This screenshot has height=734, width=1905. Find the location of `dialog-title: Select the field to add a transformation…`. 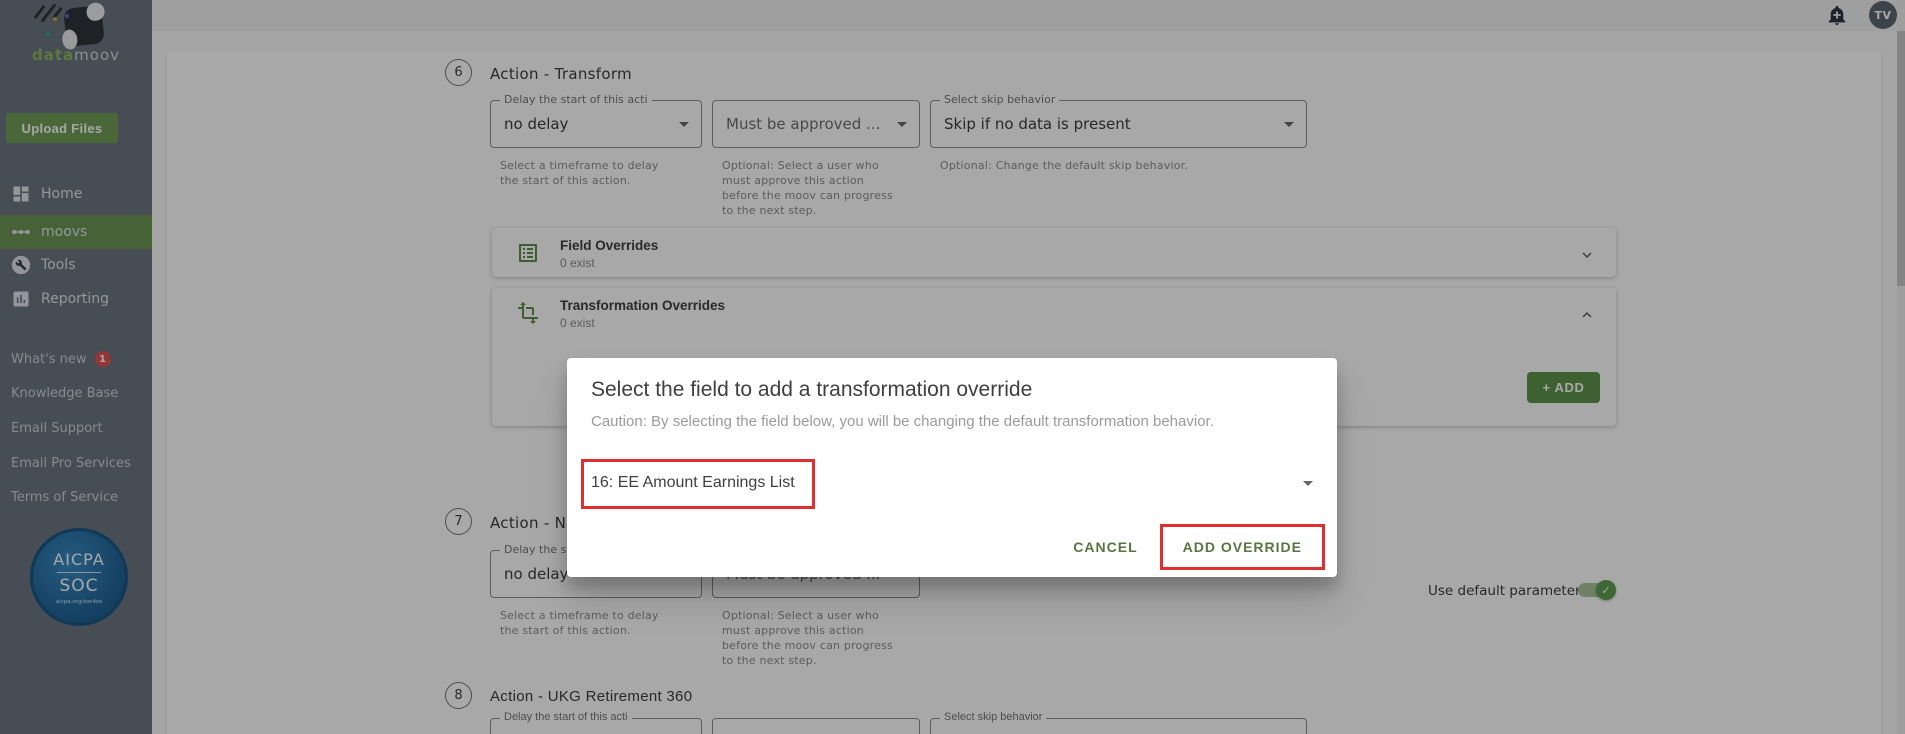

dialog-title: Select the field to add a transformation… is located at coordinates (812, 389).